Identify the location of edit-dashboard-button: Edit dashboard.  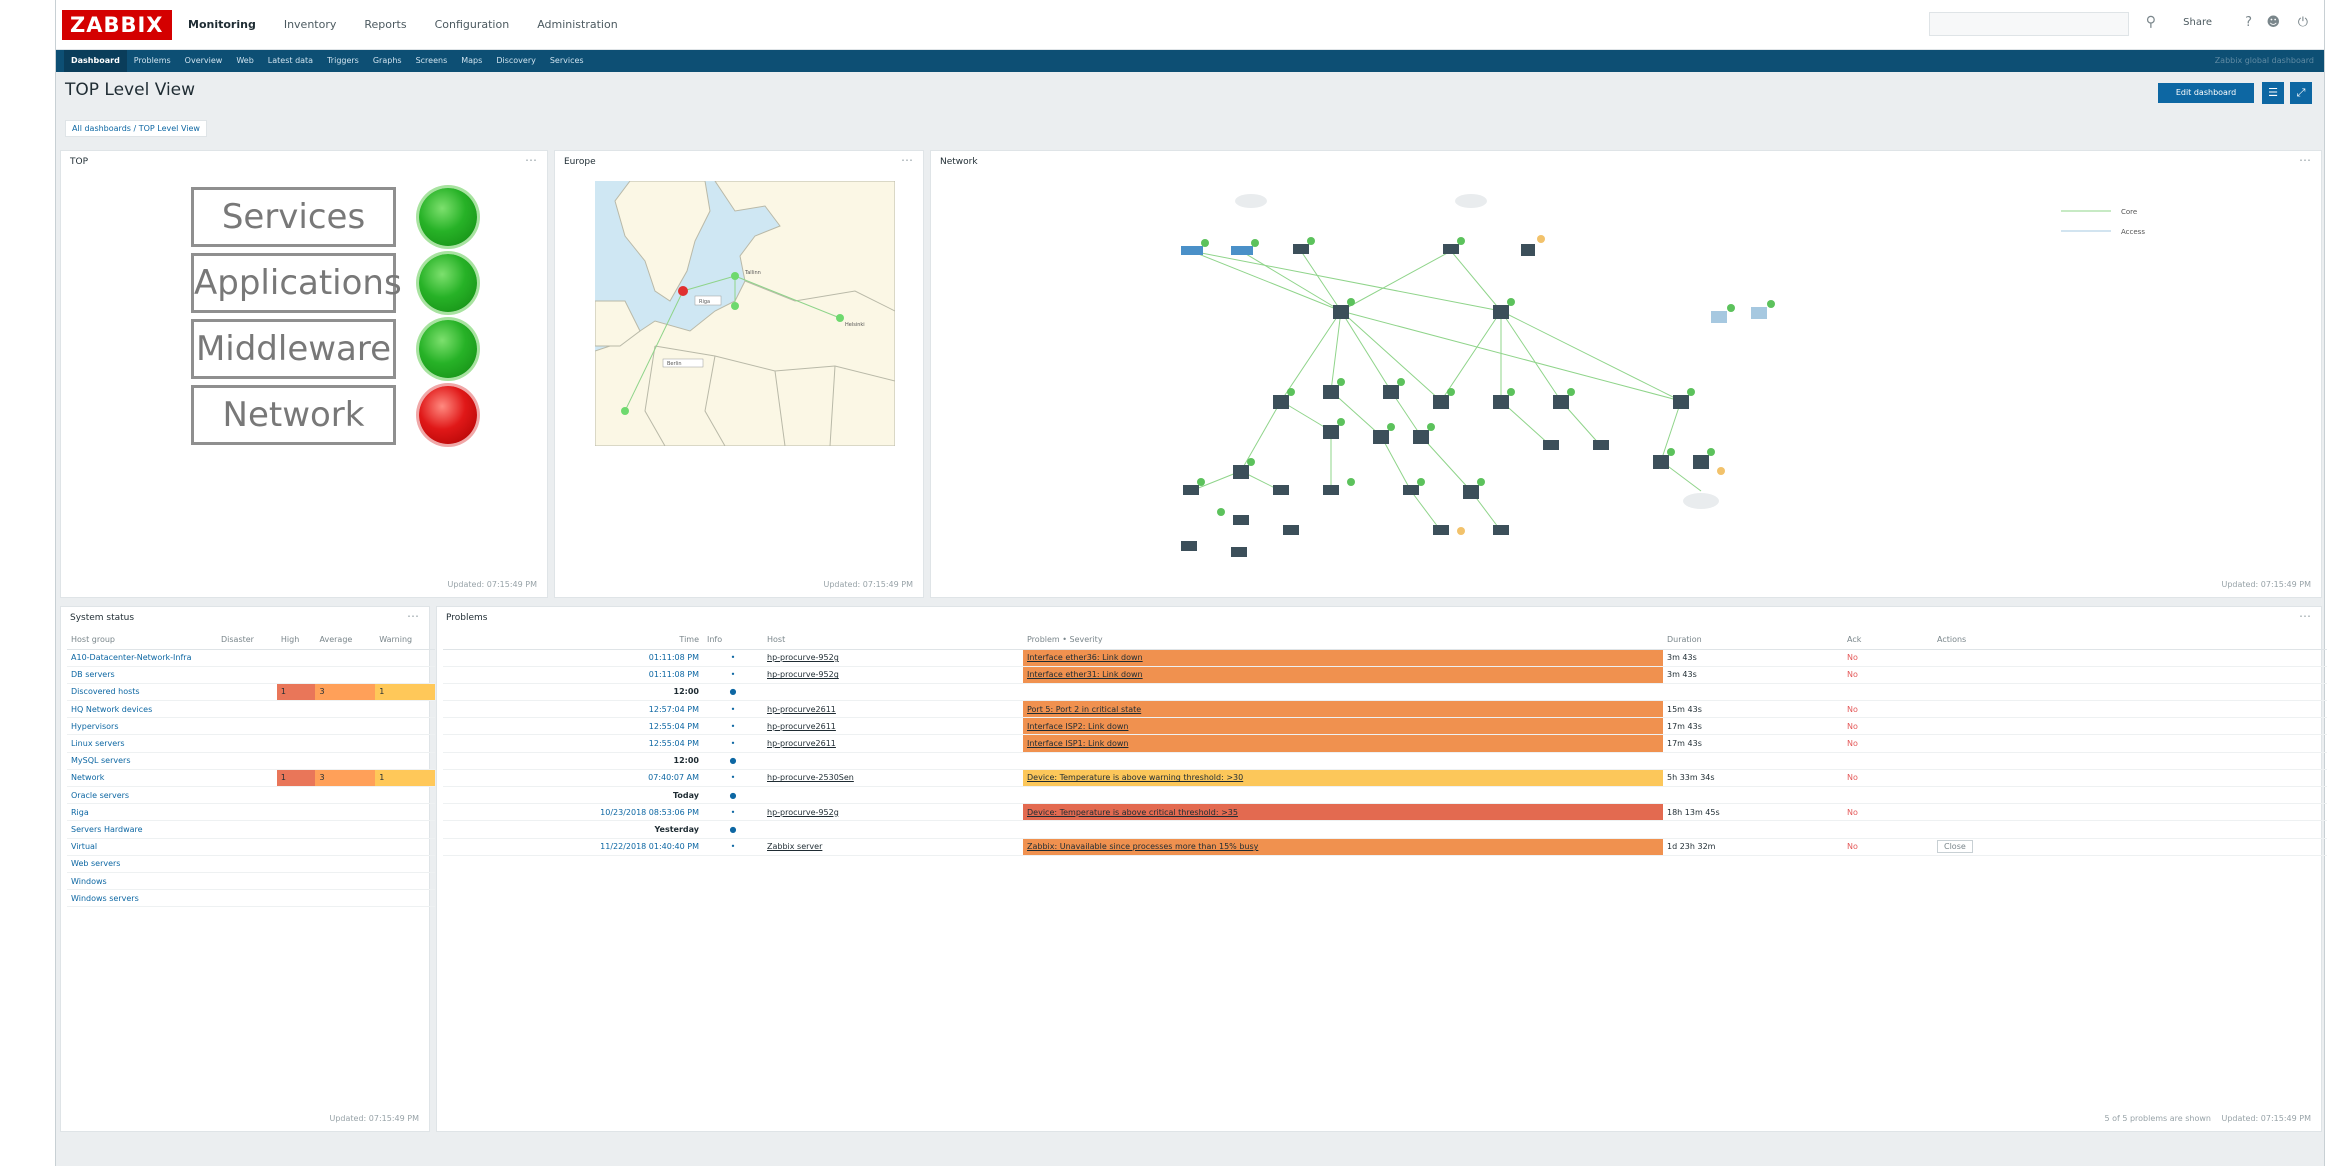
(2206, 93).